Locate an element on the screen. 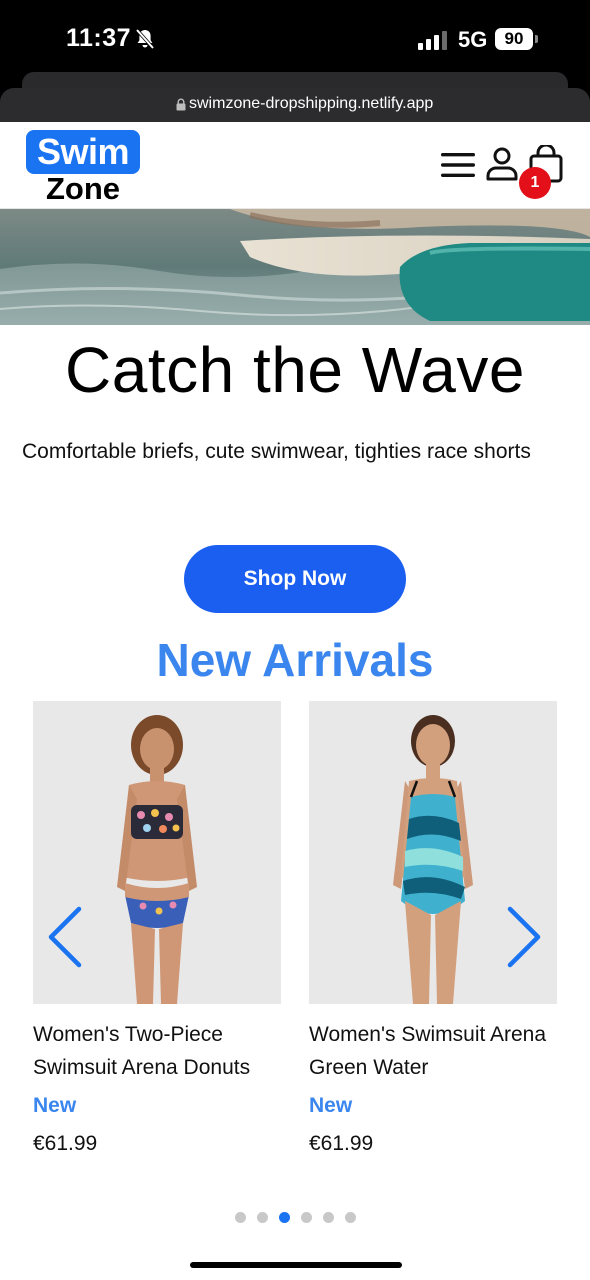  battery-nub is located at coordinates (536, 39).